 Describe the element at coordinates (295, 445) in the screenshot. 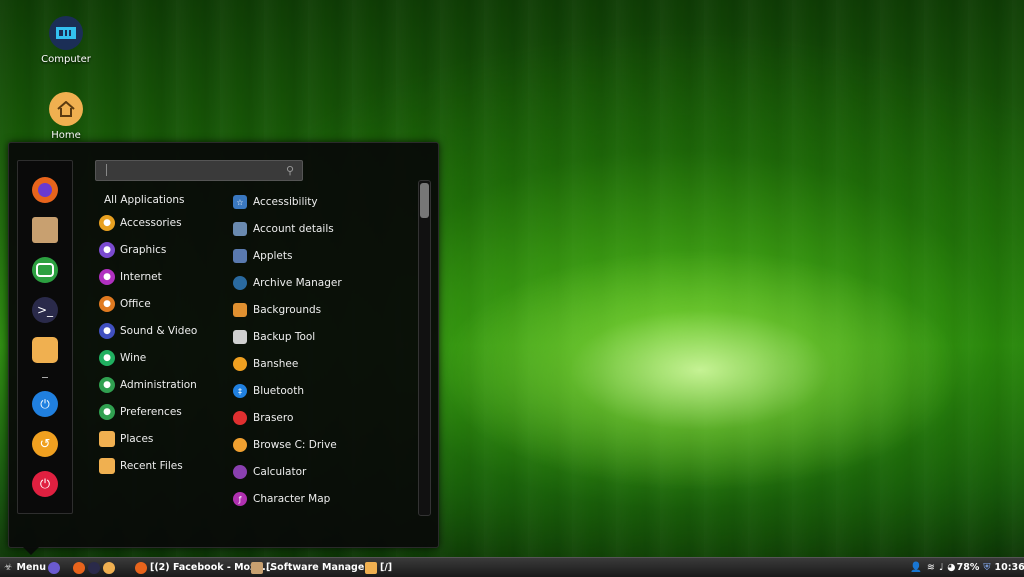

I see `app-label: Browse C: Drive` at that location.